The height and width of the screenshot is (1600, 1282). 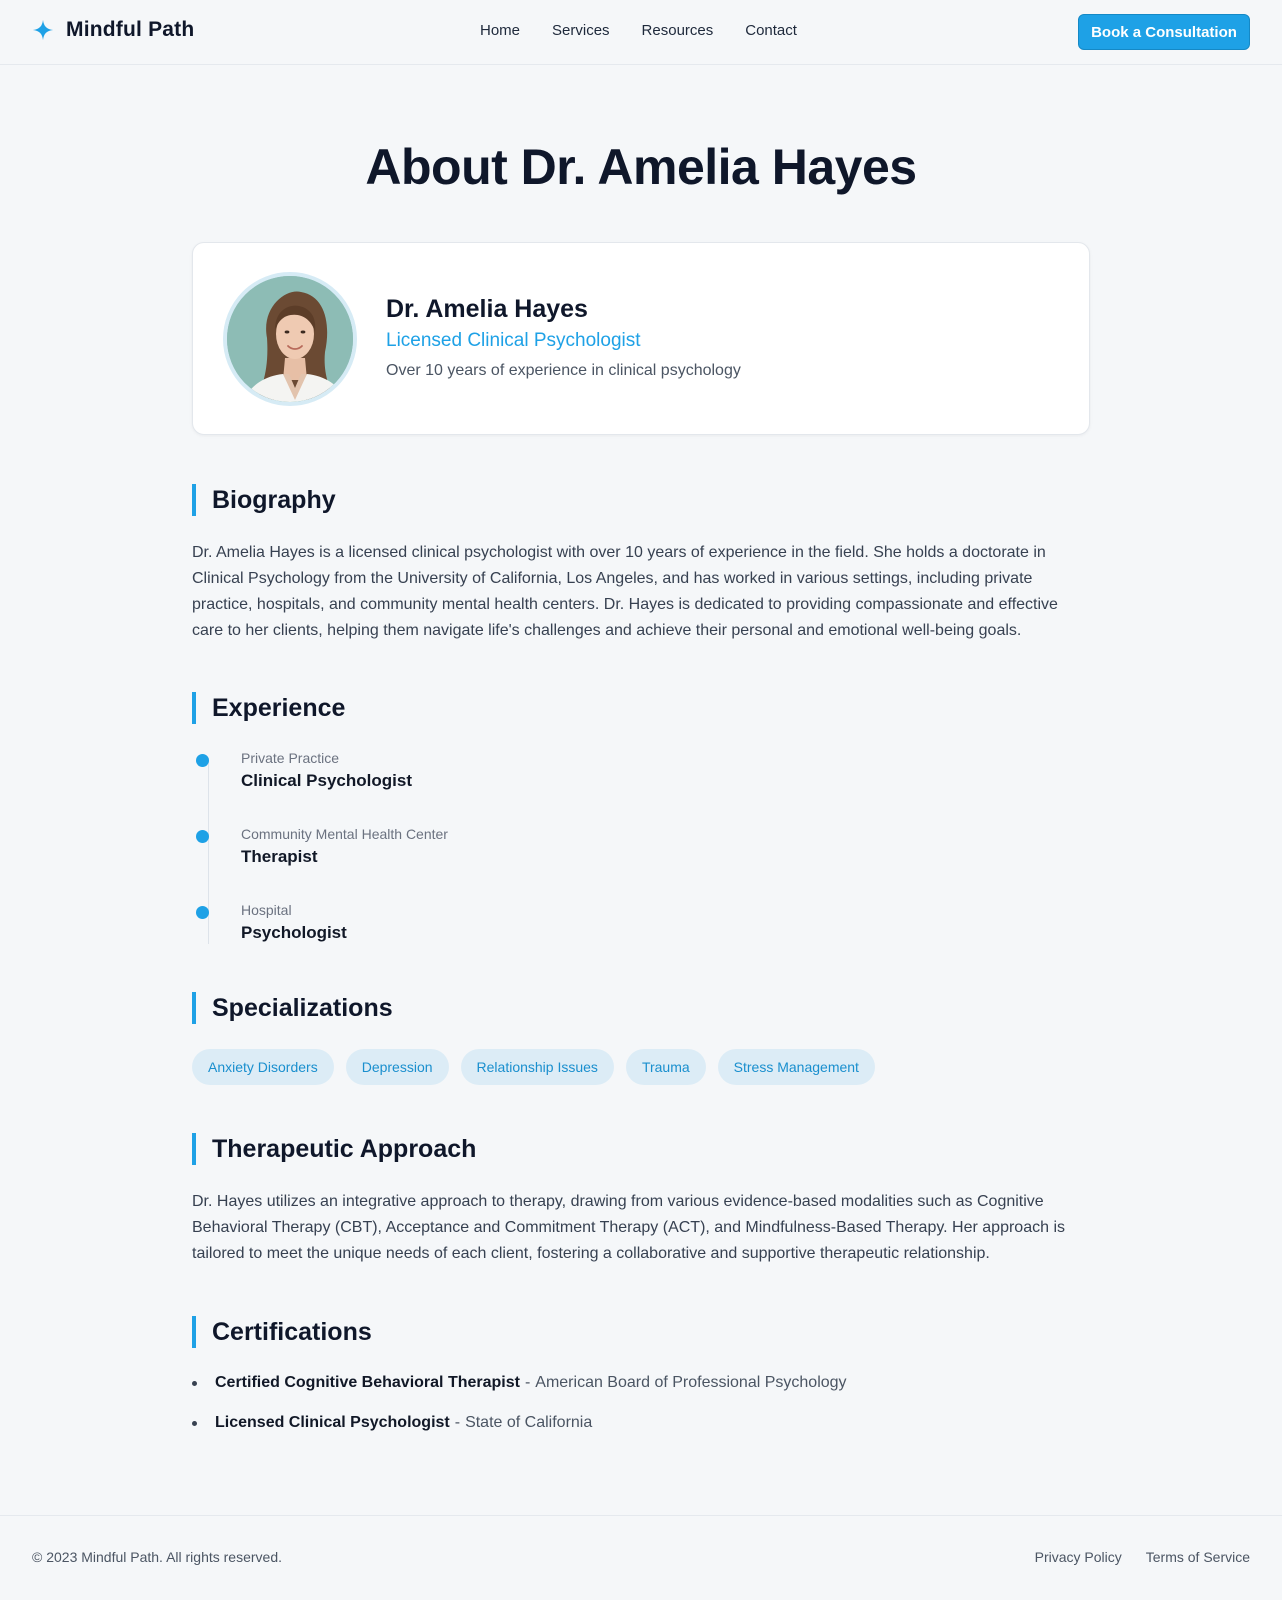 I want to click on footer-links: Privacy Policy Terms of Service, so click(x=1142, y=1557).